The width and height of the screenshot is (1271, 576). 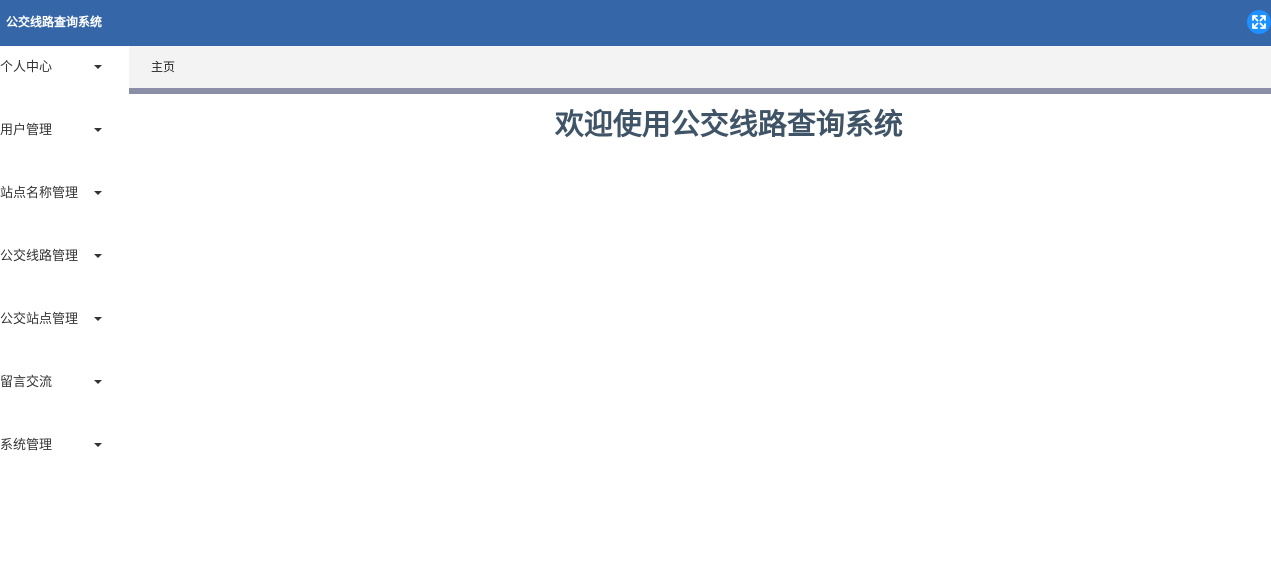 What do you see at coordinates (728, 124) in the screenshot?
I see `welcome-heading: 欢迎使用公交线路查询系统` at bounding box center [728, 124].